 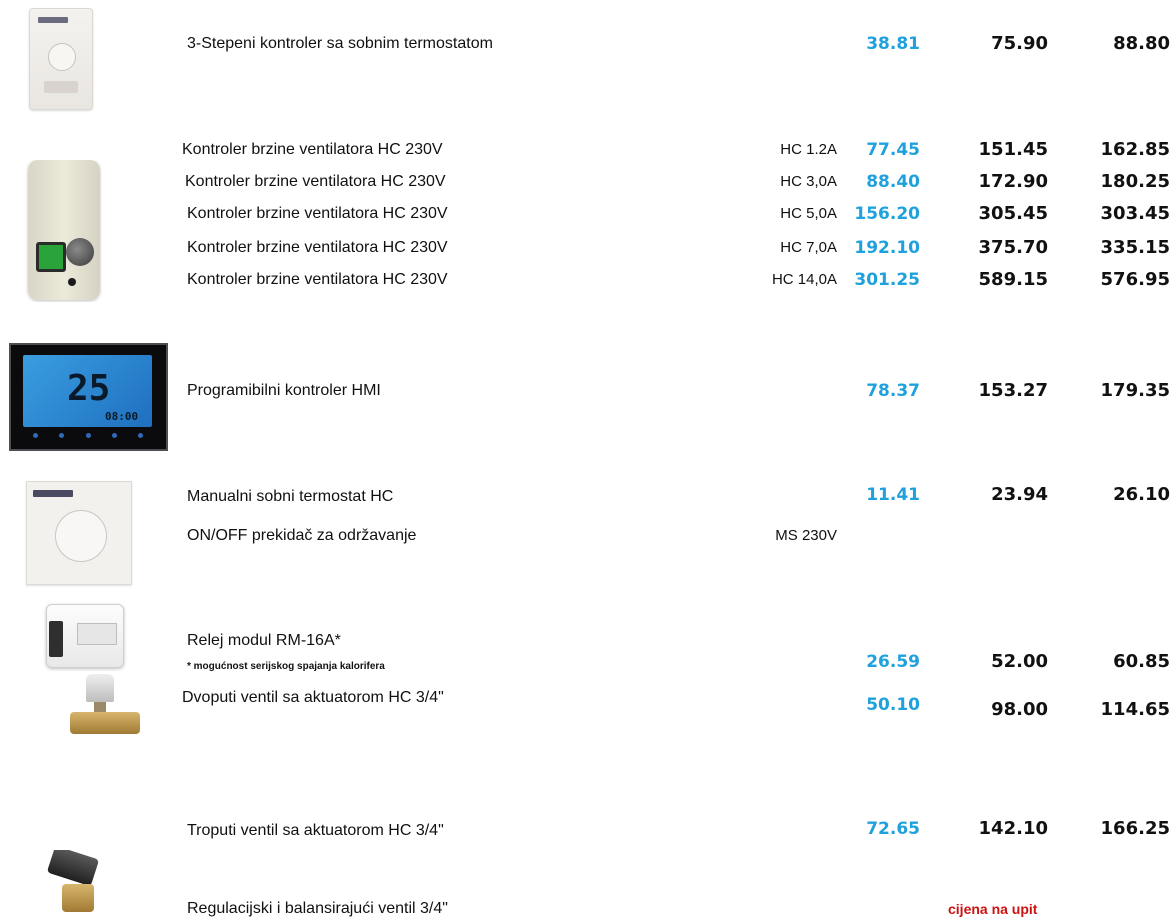 I want to click on product-description: ON/OFF prekidač za održavanje, so click(x=302, y=535).